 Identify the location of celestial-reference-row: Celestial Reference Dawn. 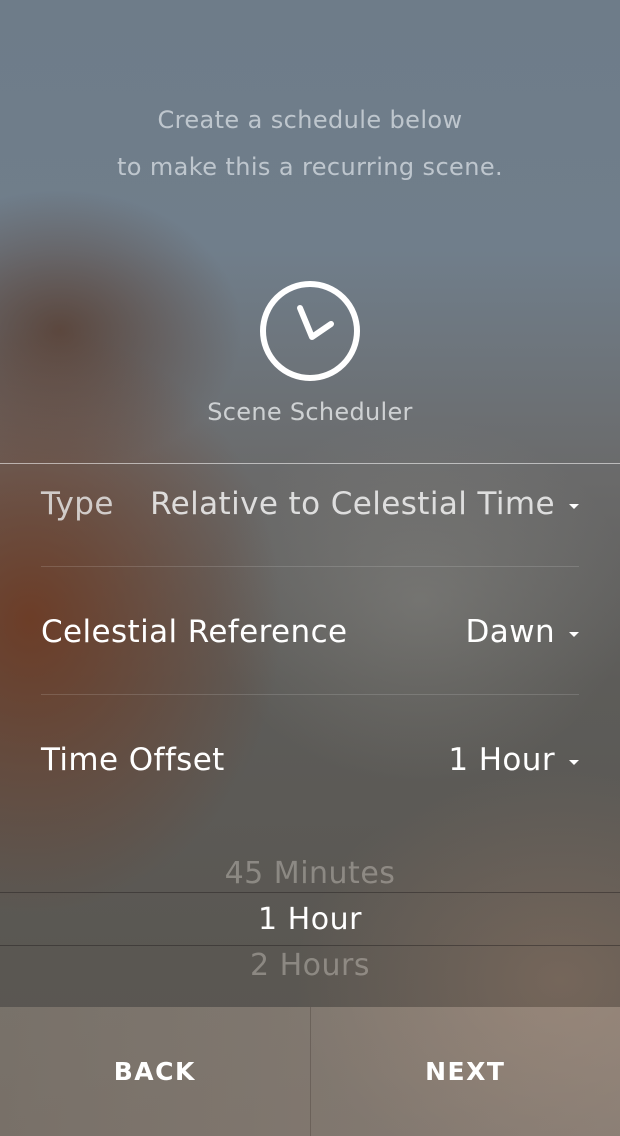
(310, 632).